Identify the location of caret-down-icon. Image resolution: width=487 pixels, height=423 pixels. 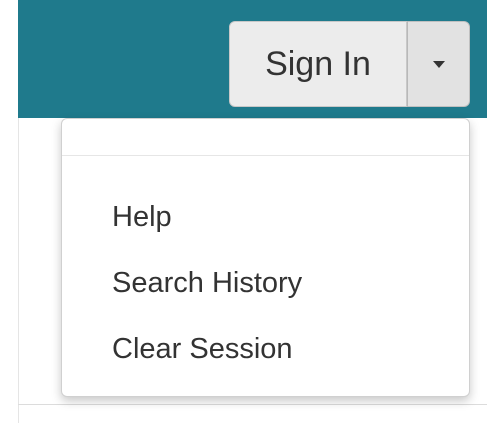
(438, 64).